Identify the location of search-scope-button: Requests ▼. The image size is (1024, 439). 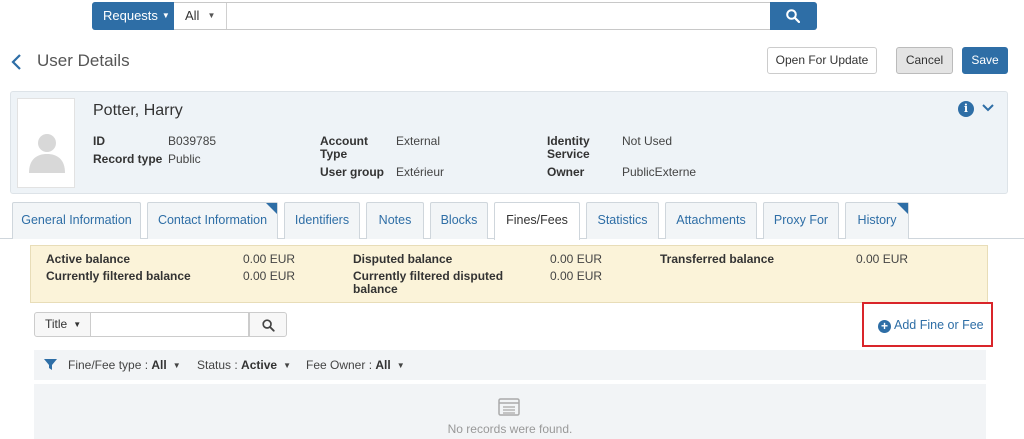
(133, 16).